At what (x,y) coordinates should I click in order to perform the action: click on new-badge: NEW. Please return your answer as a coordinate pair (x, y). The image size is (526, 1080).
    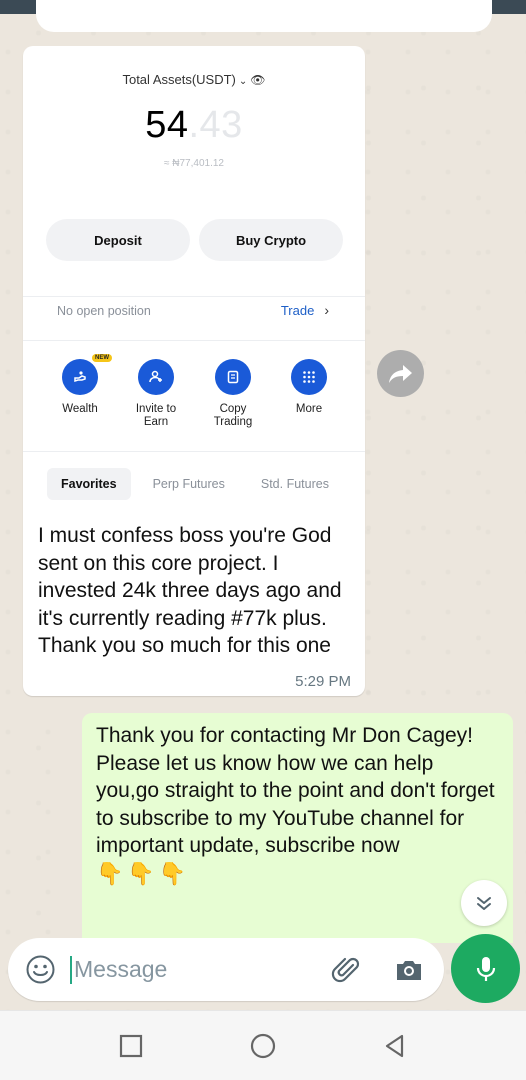
    Looking at the image, I should click on (102, 358).